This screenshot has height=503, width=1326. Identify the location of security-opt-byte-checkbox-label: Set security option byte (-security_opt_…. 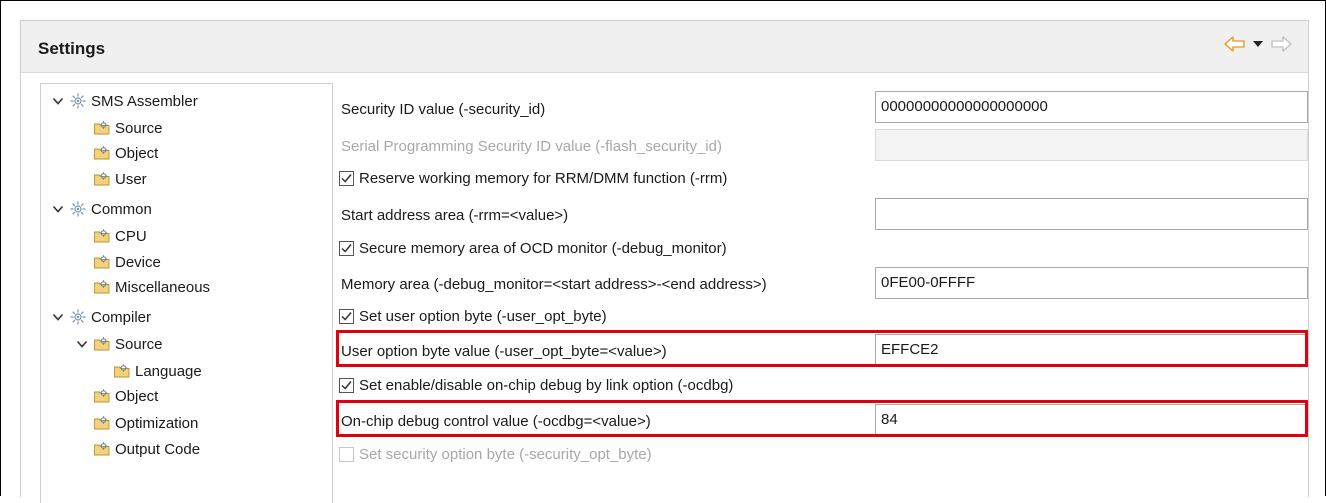
(505, 454).